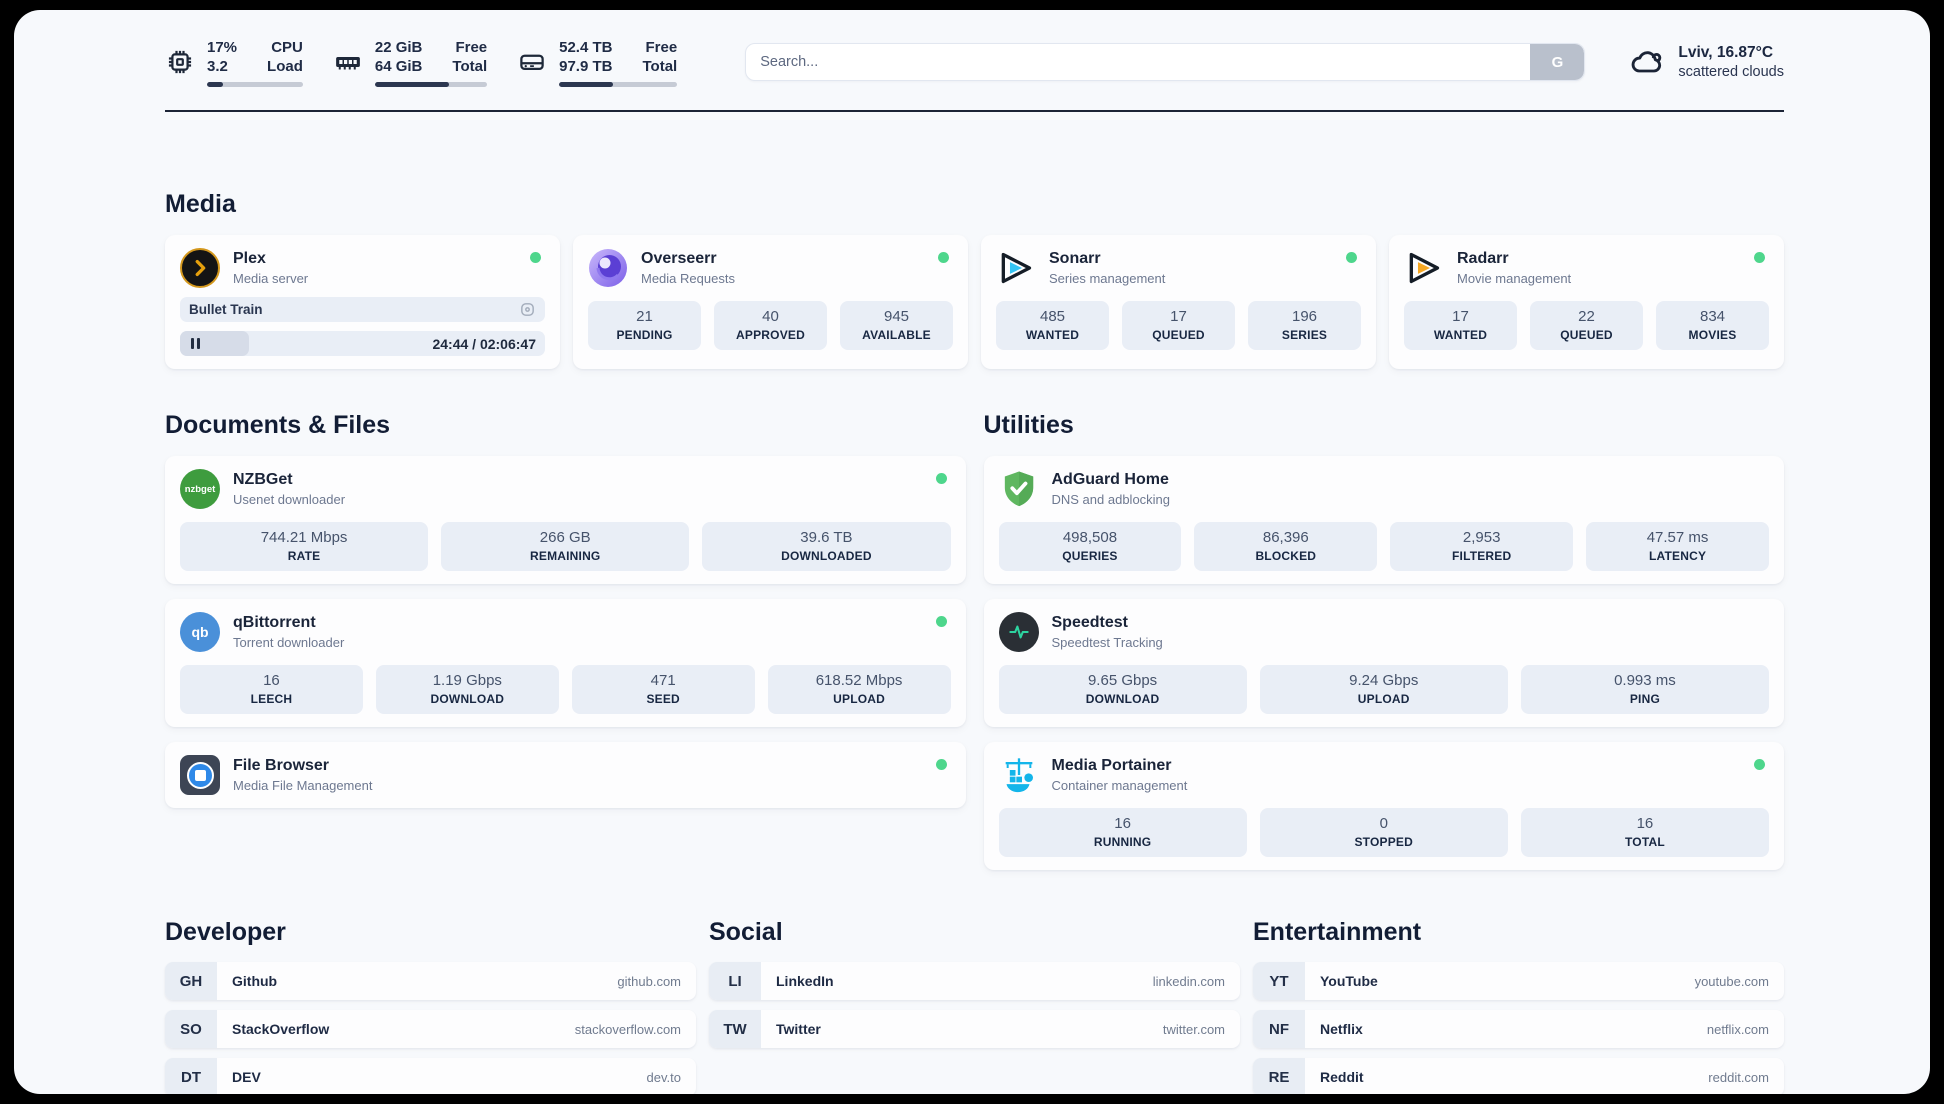 This screenshot has height=1104, width=1944. Describe the element at coordinates (1647, 62) in the screenshot. I see `cloud-icon` at that location.